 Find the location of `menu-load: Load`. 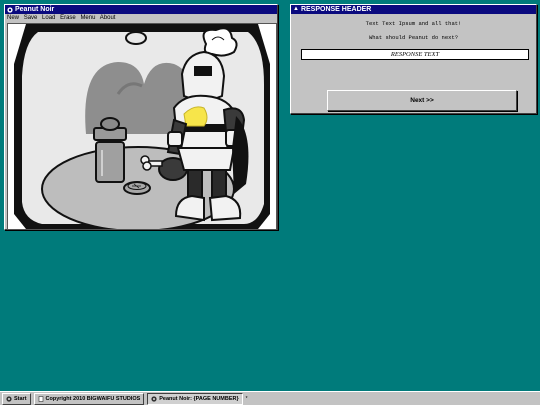

menu-load: Load is located at coordinates (48, 18).